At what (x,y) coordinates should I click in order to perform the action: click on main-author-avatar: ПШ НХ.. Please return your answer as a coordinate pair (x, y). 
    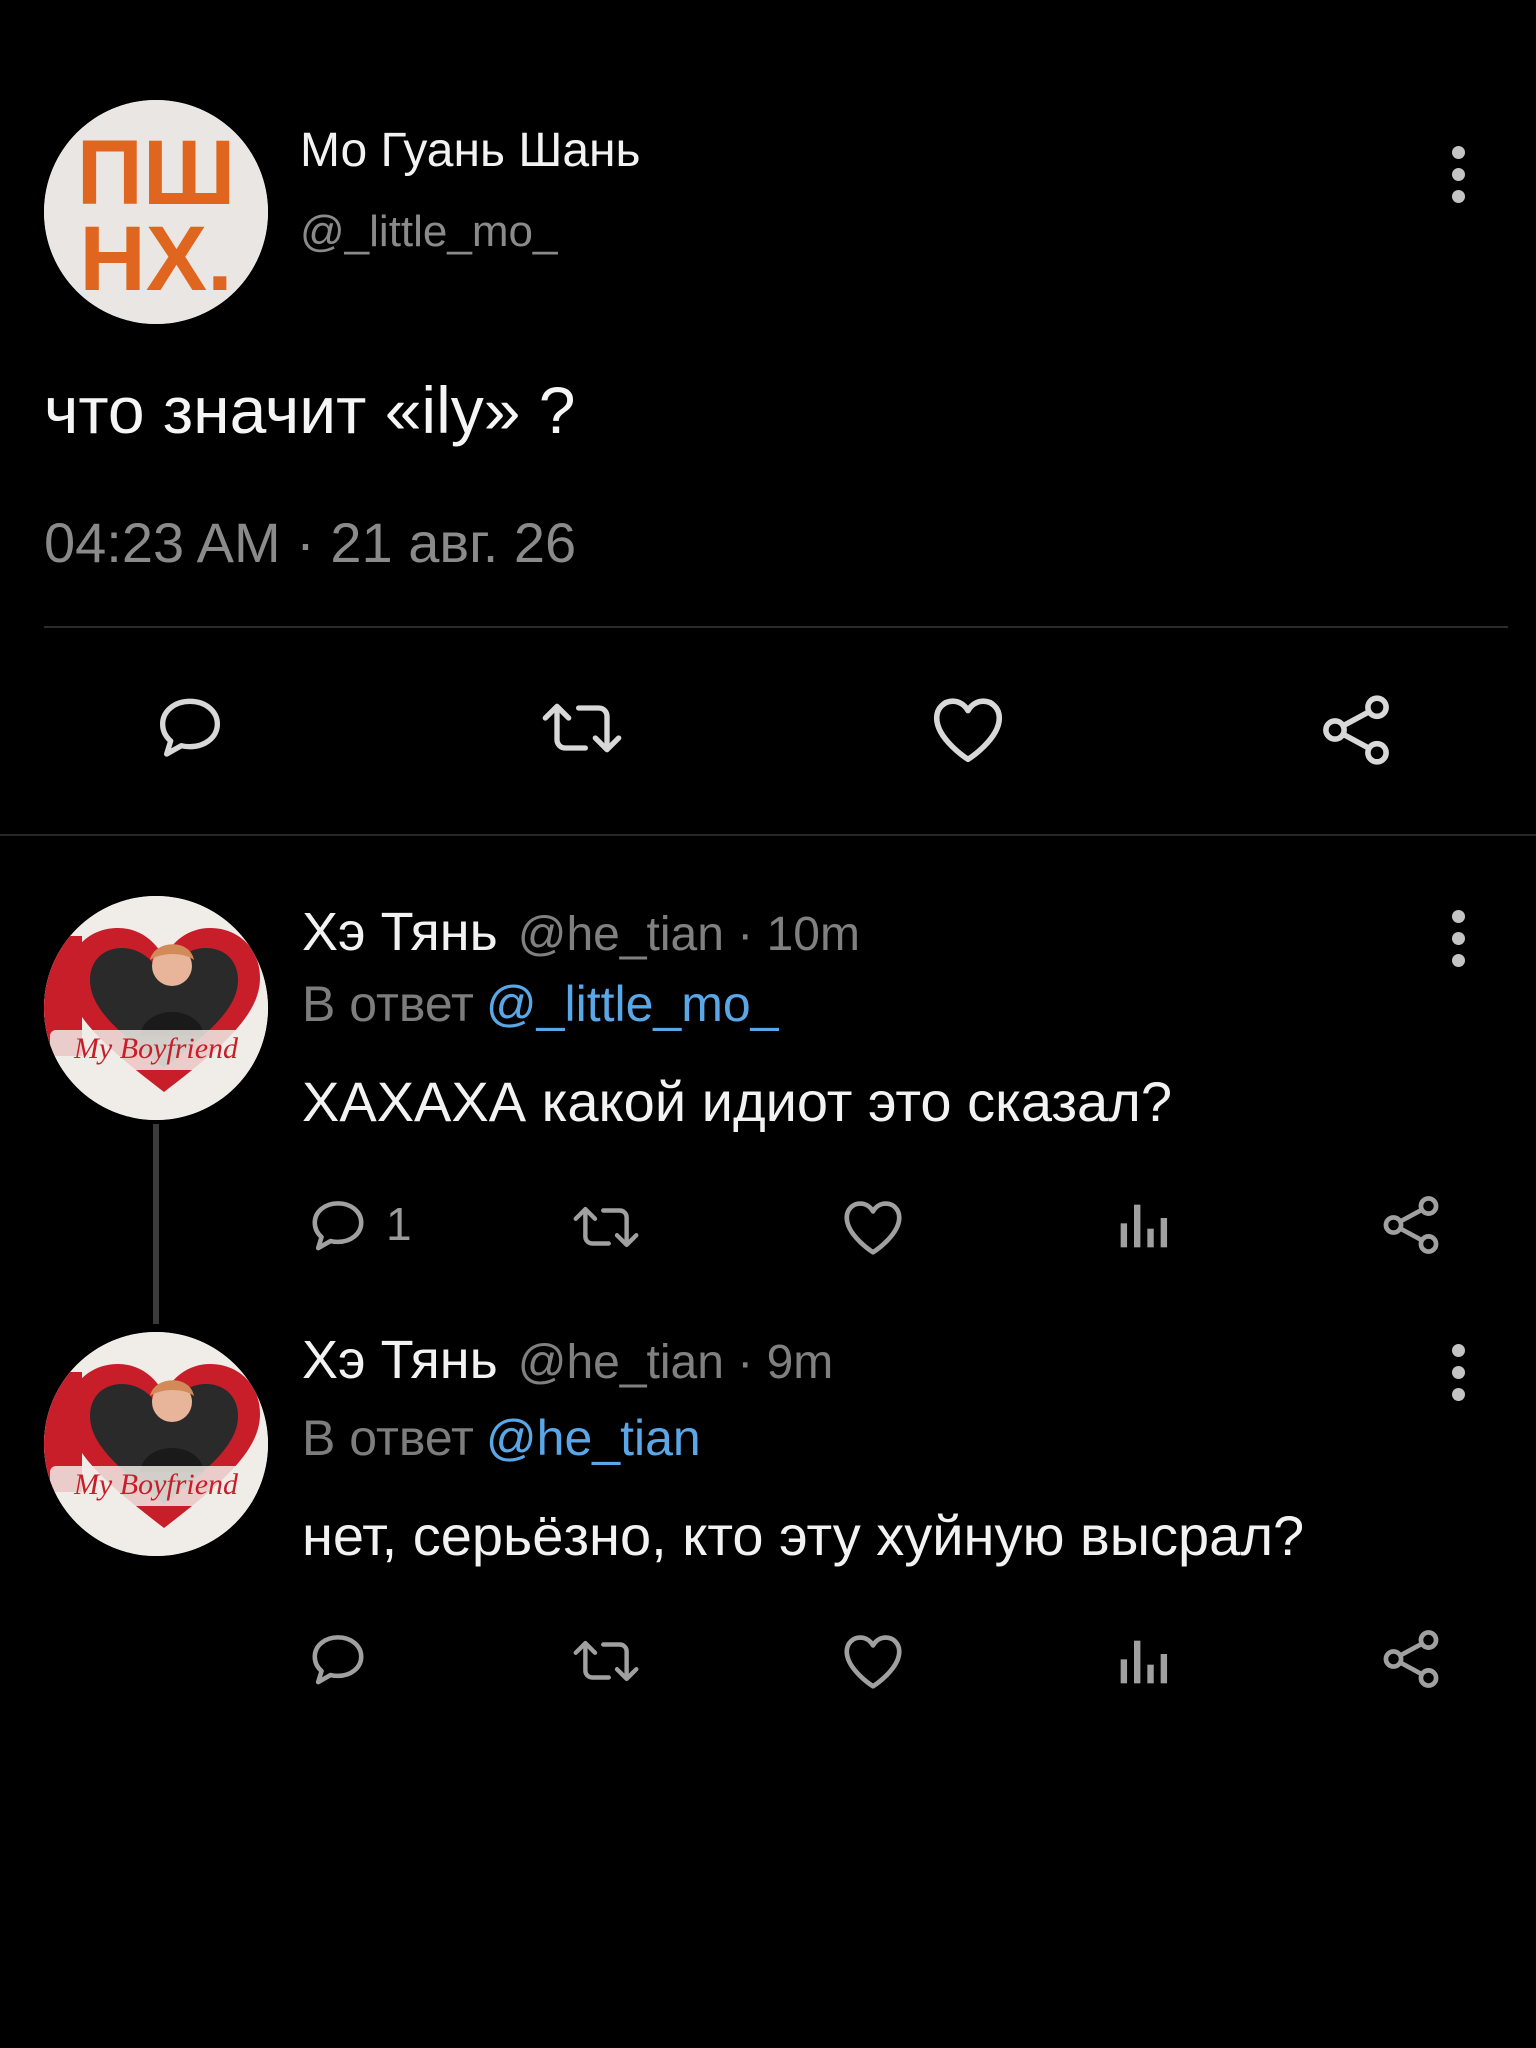
    Looking at the image, I should click on (156, 212).